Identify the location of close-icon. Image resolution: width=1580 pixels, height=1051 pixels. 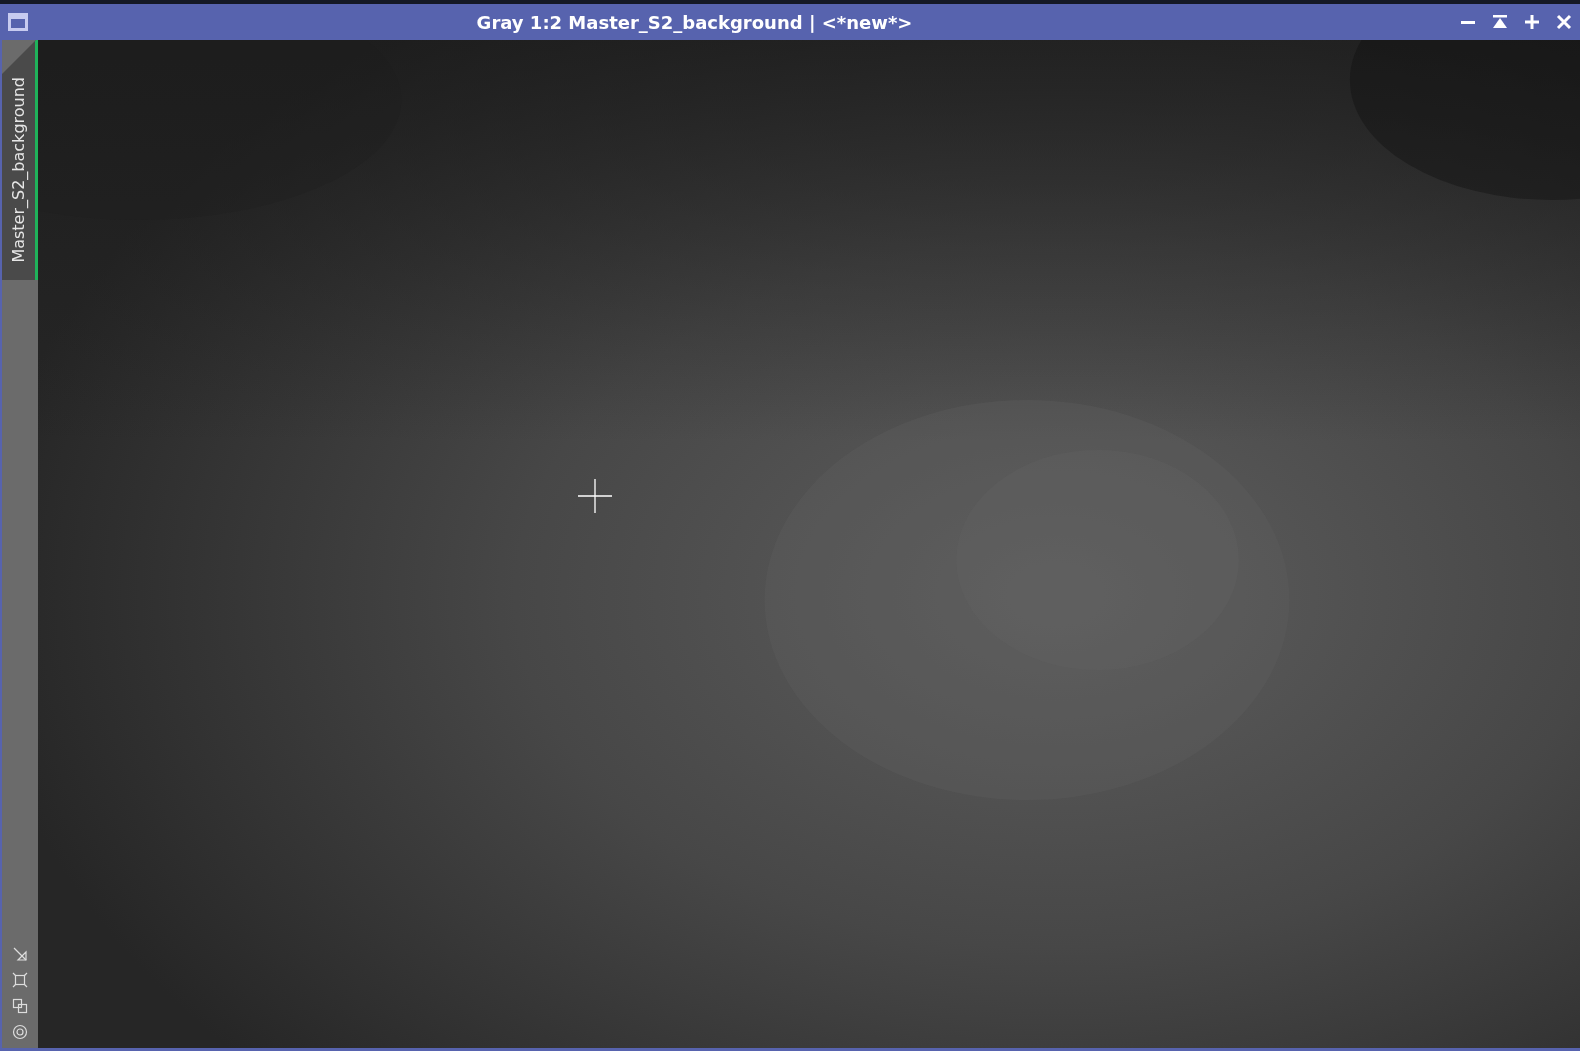
(1564, 22).